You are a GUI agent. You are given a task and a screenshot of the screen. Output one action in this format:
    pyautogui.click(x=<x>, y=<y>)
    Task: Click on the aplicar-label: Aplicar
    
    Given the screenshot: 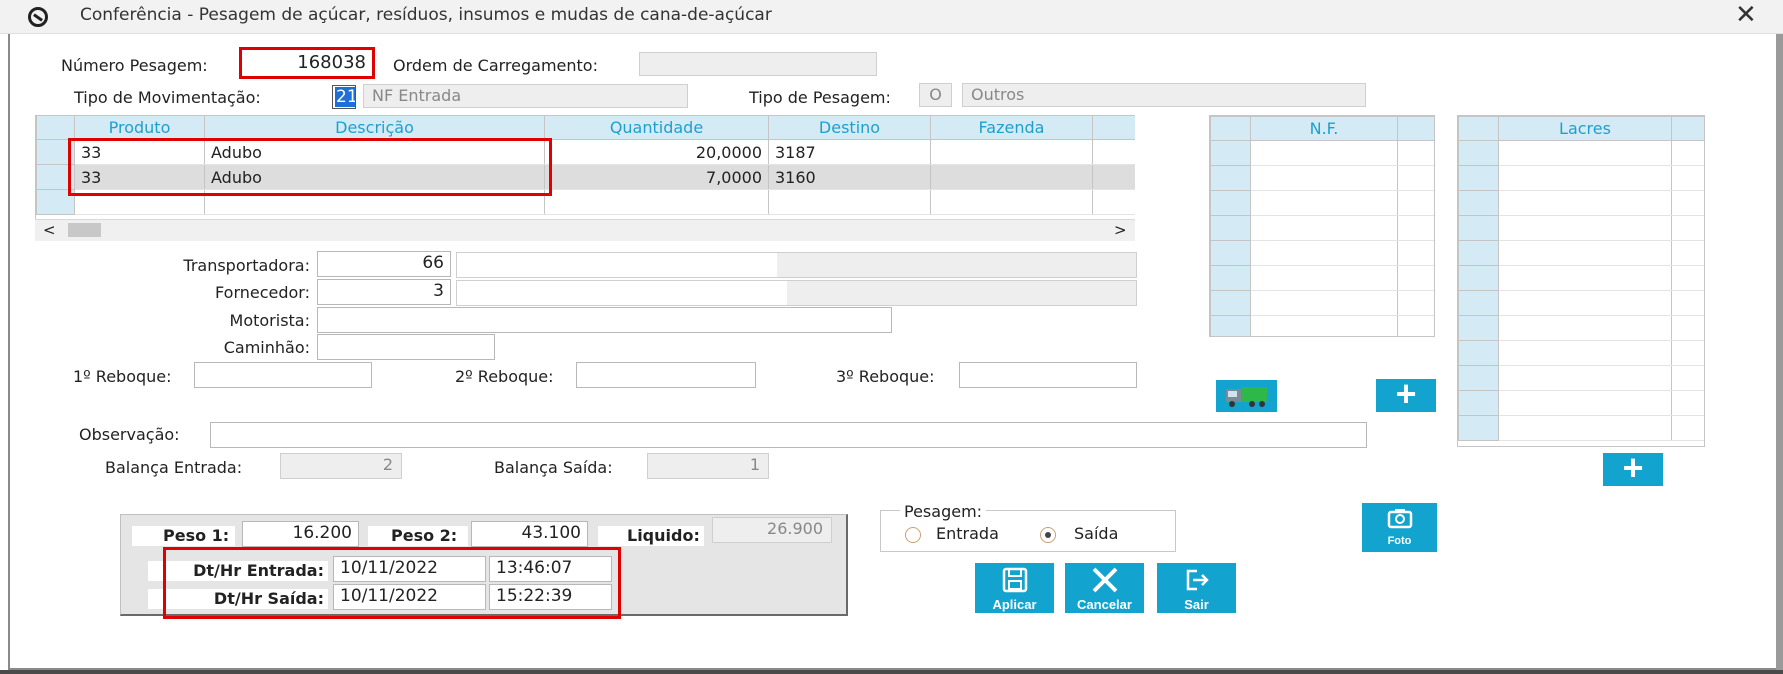 What is the action you would take?
    pyautogui.click(x=1014, y=604)
    